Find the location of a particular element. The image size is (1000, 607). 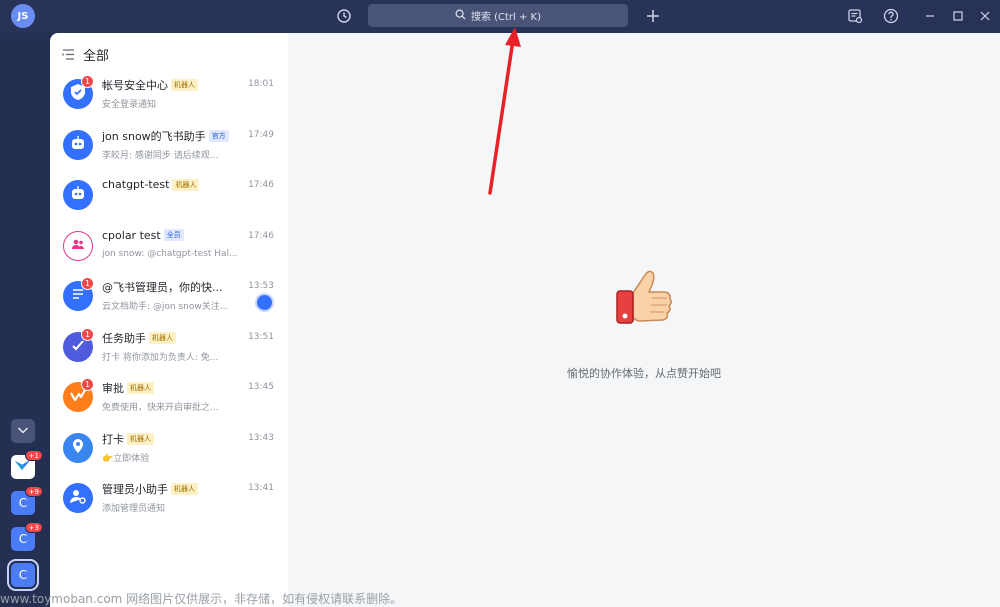

group-icon is located at coordinates (78, 246).